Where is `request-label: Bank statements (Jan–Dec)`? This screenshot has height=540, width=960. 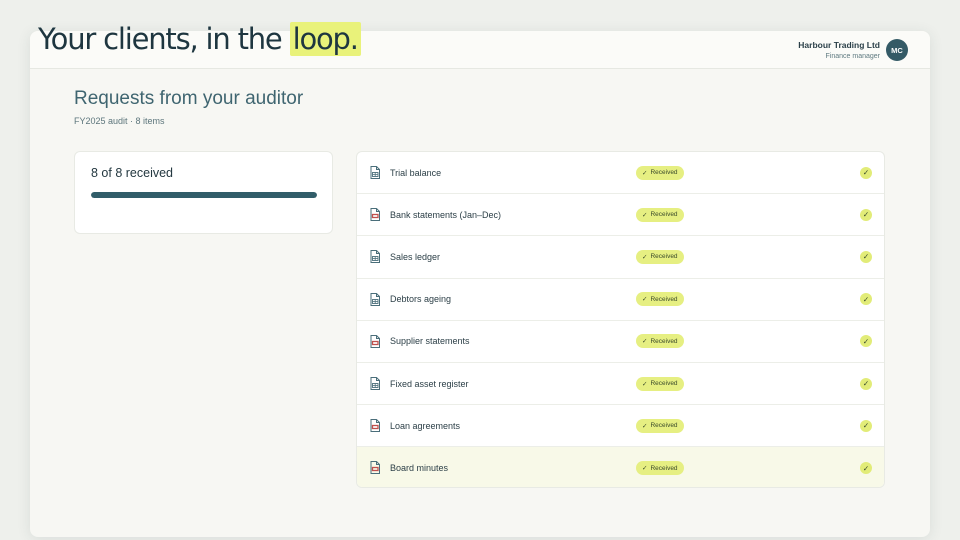
request-label: Bank statements (Jan–Dec) is located at coordinates (446, 214).